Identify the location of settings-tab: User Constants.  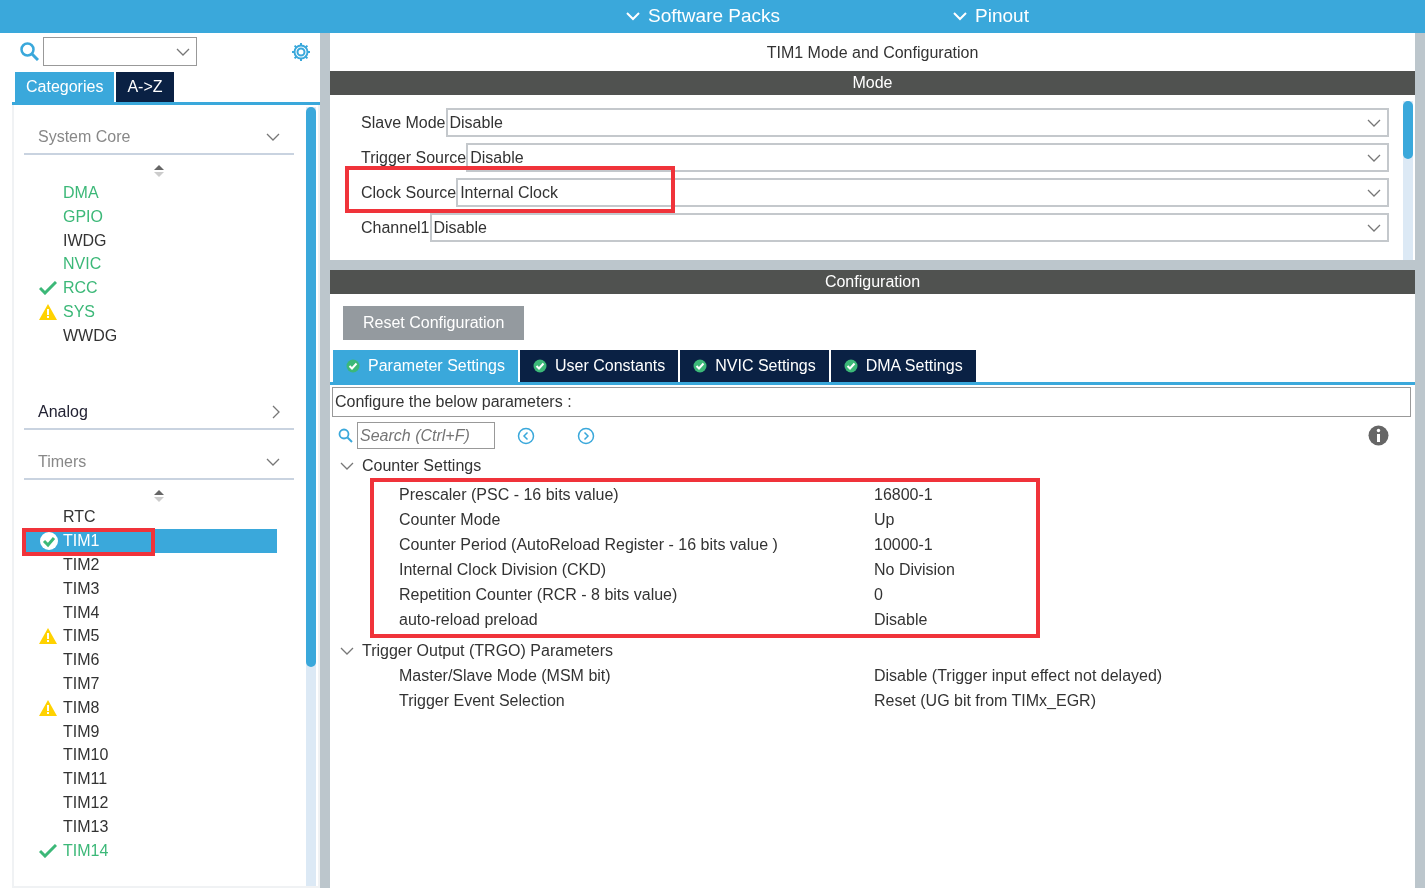
(599, 366).